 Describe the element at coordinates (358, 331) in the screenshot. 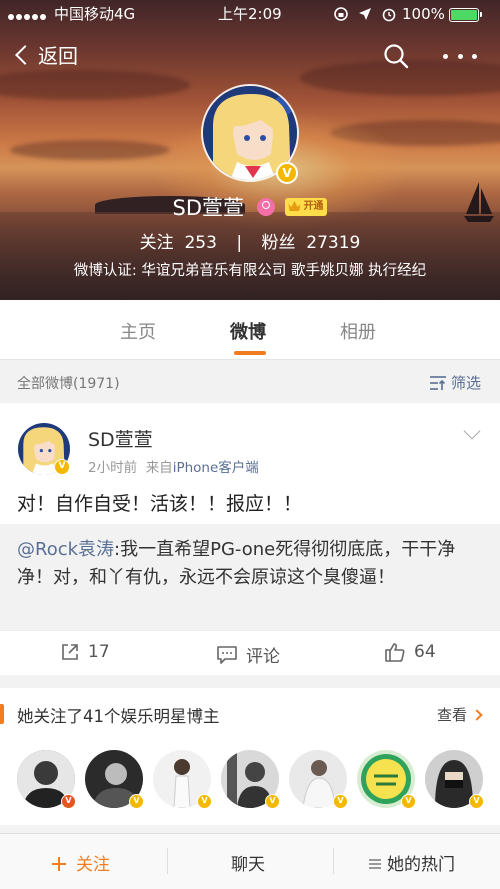

I see `tab-album: 相册` at that location.